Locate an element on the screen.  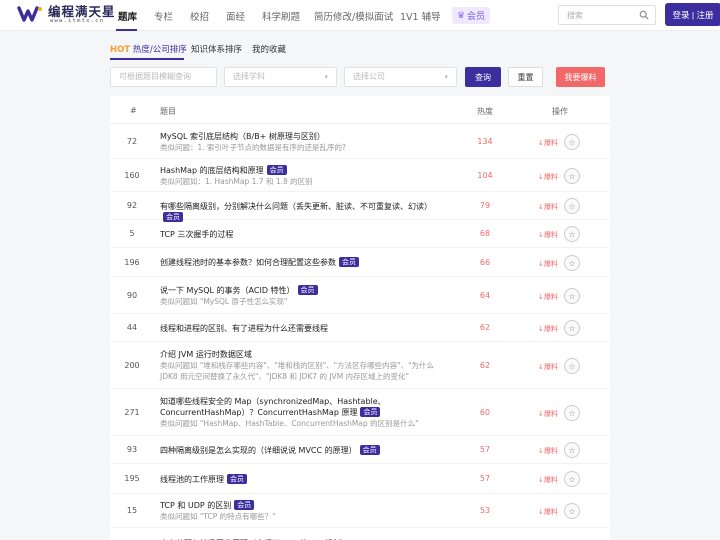
nav-item-scientific-practice: 科学刷题 is located at coordinates (281, 16).